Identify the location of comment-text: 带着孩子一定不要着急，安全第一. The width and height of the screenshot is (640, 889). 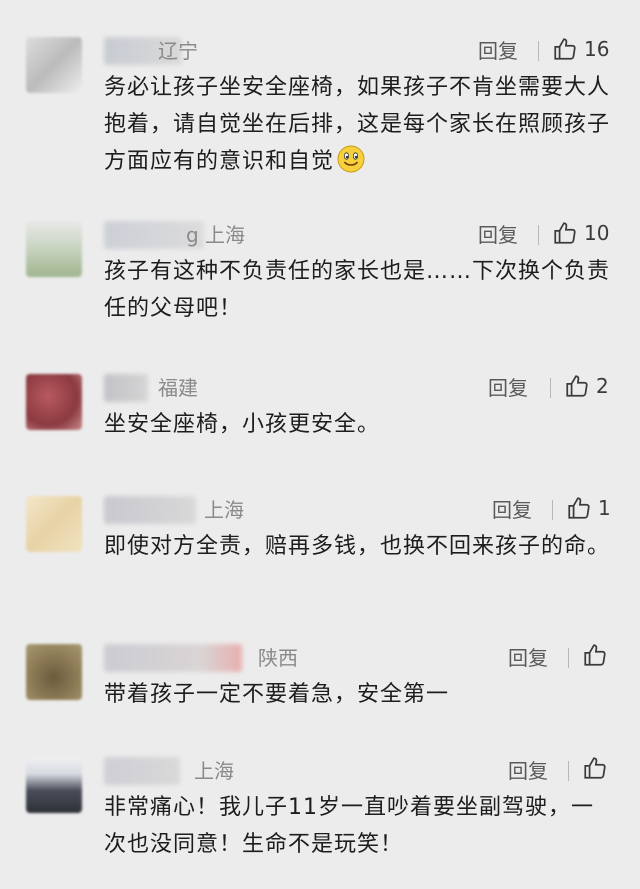
(277, 694).